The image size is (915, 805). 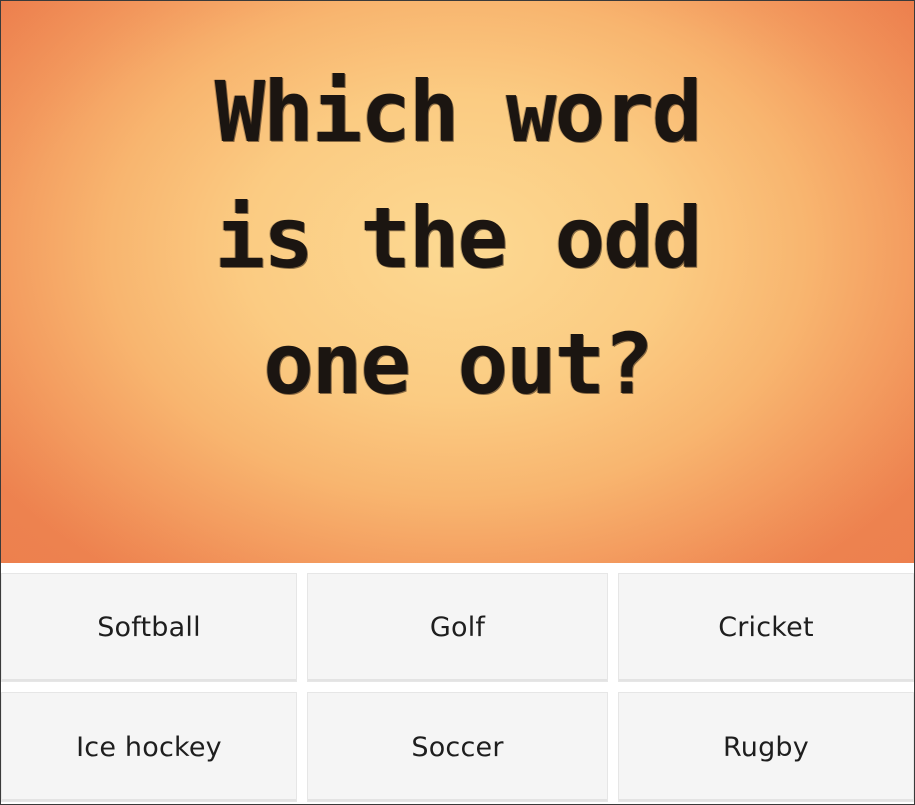 I want to click on answer-option-cricket: Cricket, so click(x=766, y=627).